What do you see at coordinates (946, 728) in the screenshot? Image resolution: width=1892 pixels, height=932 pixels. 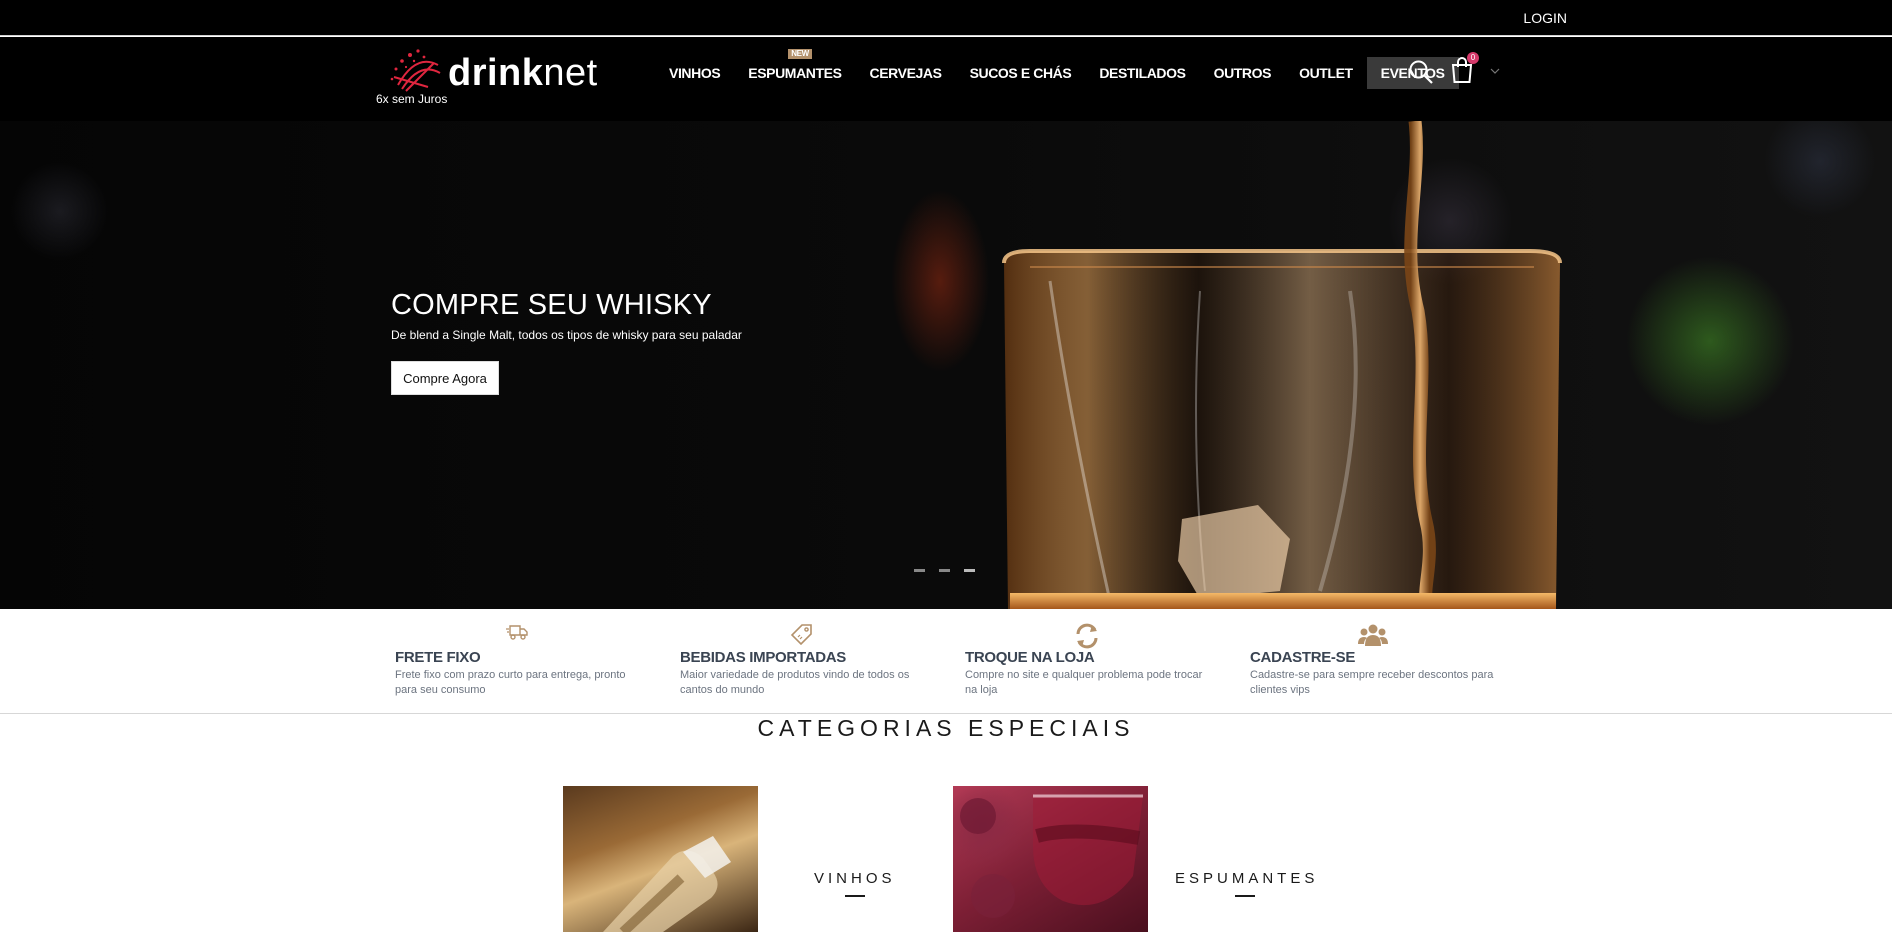 I see `categories-heading: CATEGORIAS ESPECIAIS` at bounding box center [946, 728].